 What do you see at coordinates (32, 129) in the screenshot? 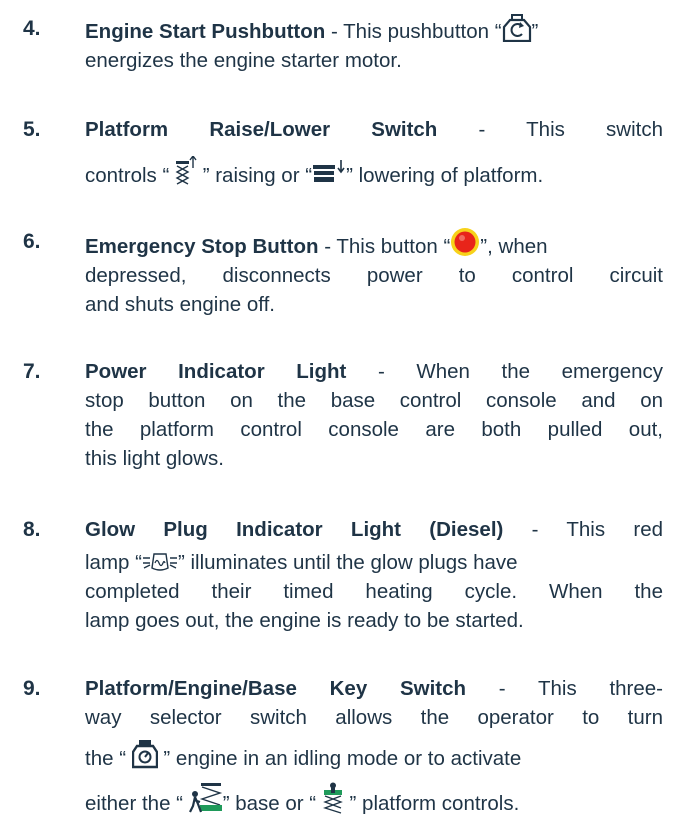
I see `item-number: 5.` at bounding box center [32, 129].